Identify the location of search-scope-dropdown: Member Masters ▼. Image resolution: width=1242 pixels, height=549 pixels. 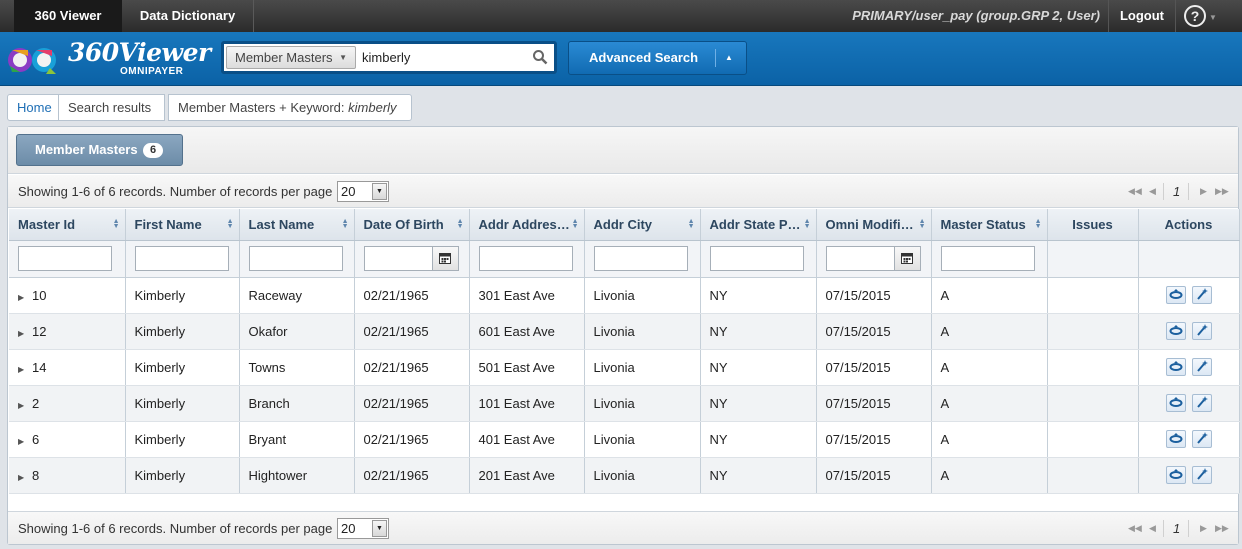
(291, 57).